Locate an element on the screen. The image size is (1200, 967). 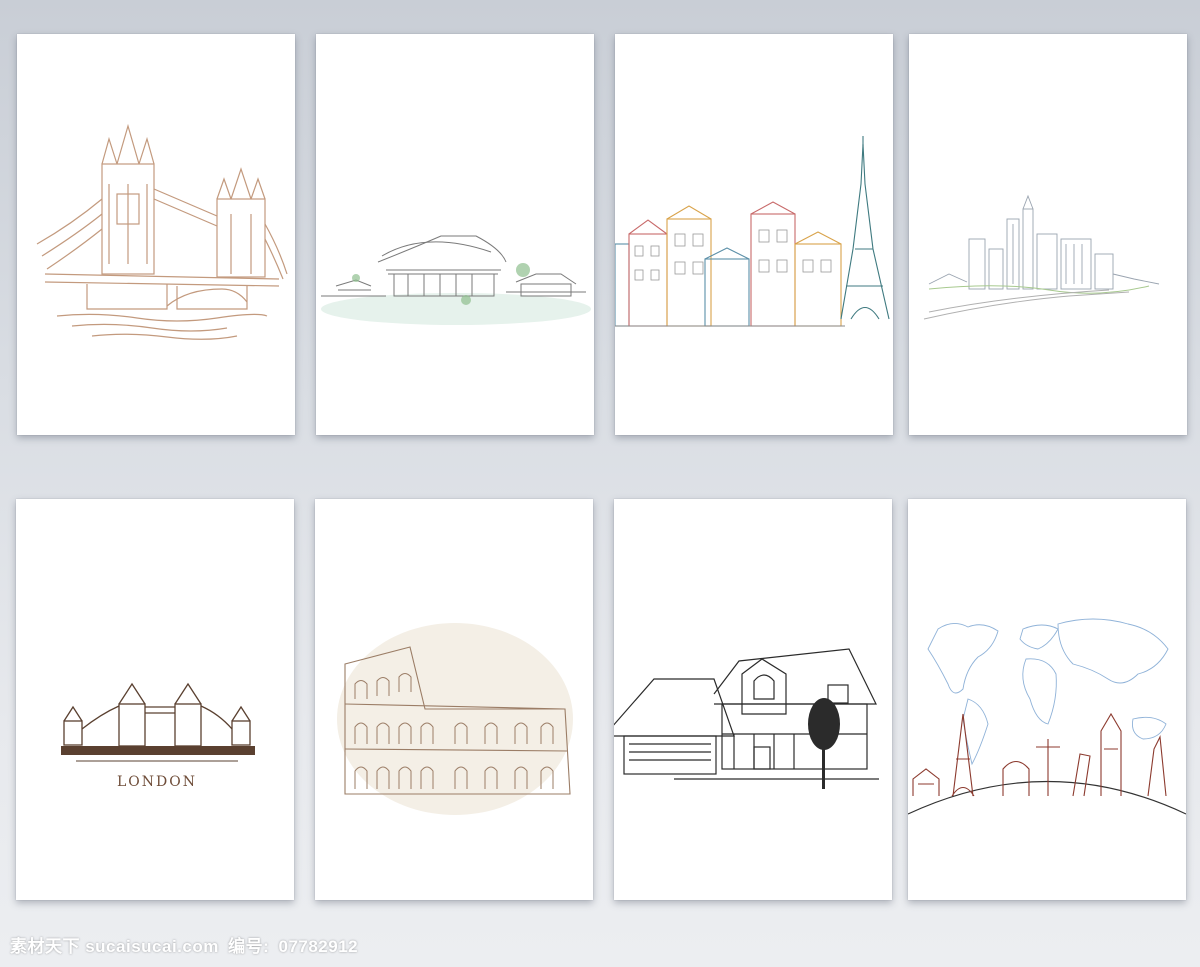
card-colosseum is located at coordinates (454, 699).